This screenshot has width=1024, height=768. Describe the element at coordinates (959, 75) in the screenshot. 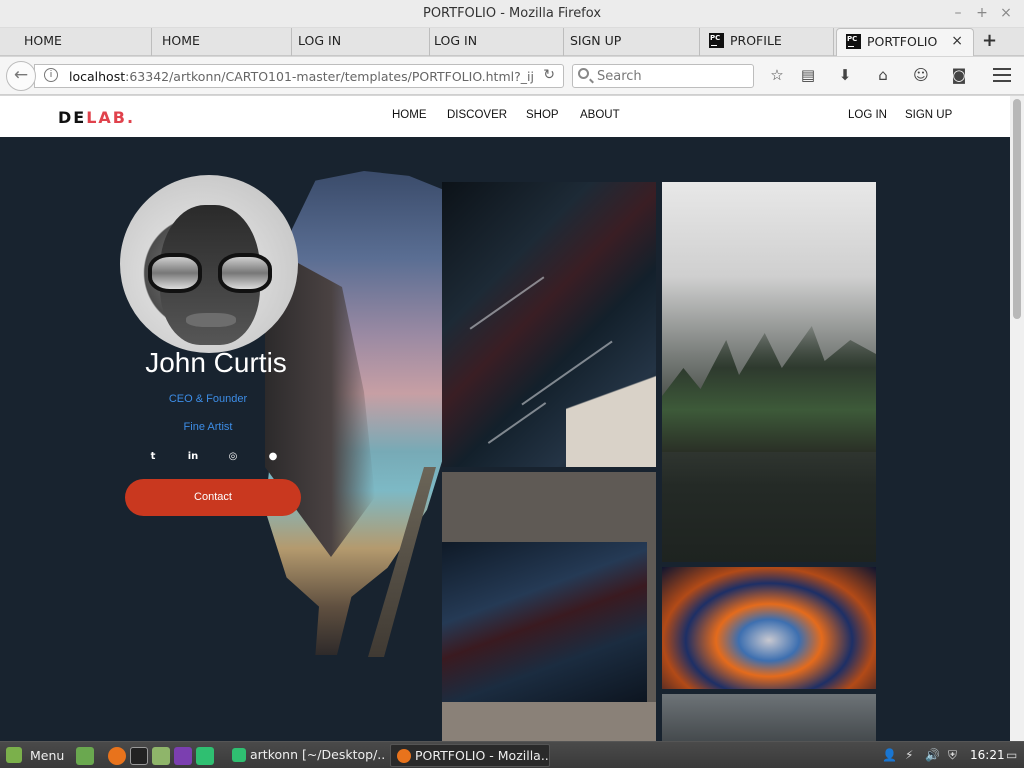

I see `pocket-icon: ◙` at that location.